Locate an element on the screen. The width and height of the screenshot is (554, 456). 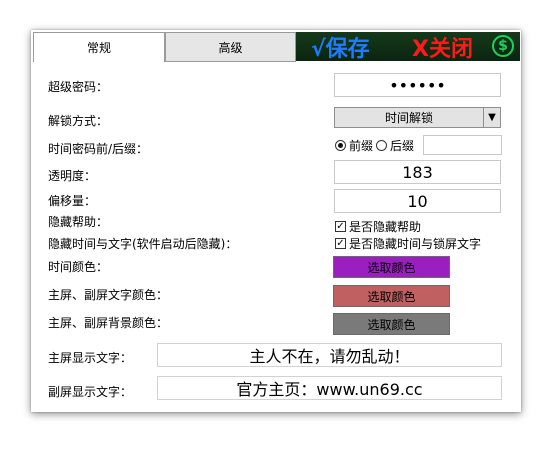
tab-general: 常规 is located at coordinates (99, 47).